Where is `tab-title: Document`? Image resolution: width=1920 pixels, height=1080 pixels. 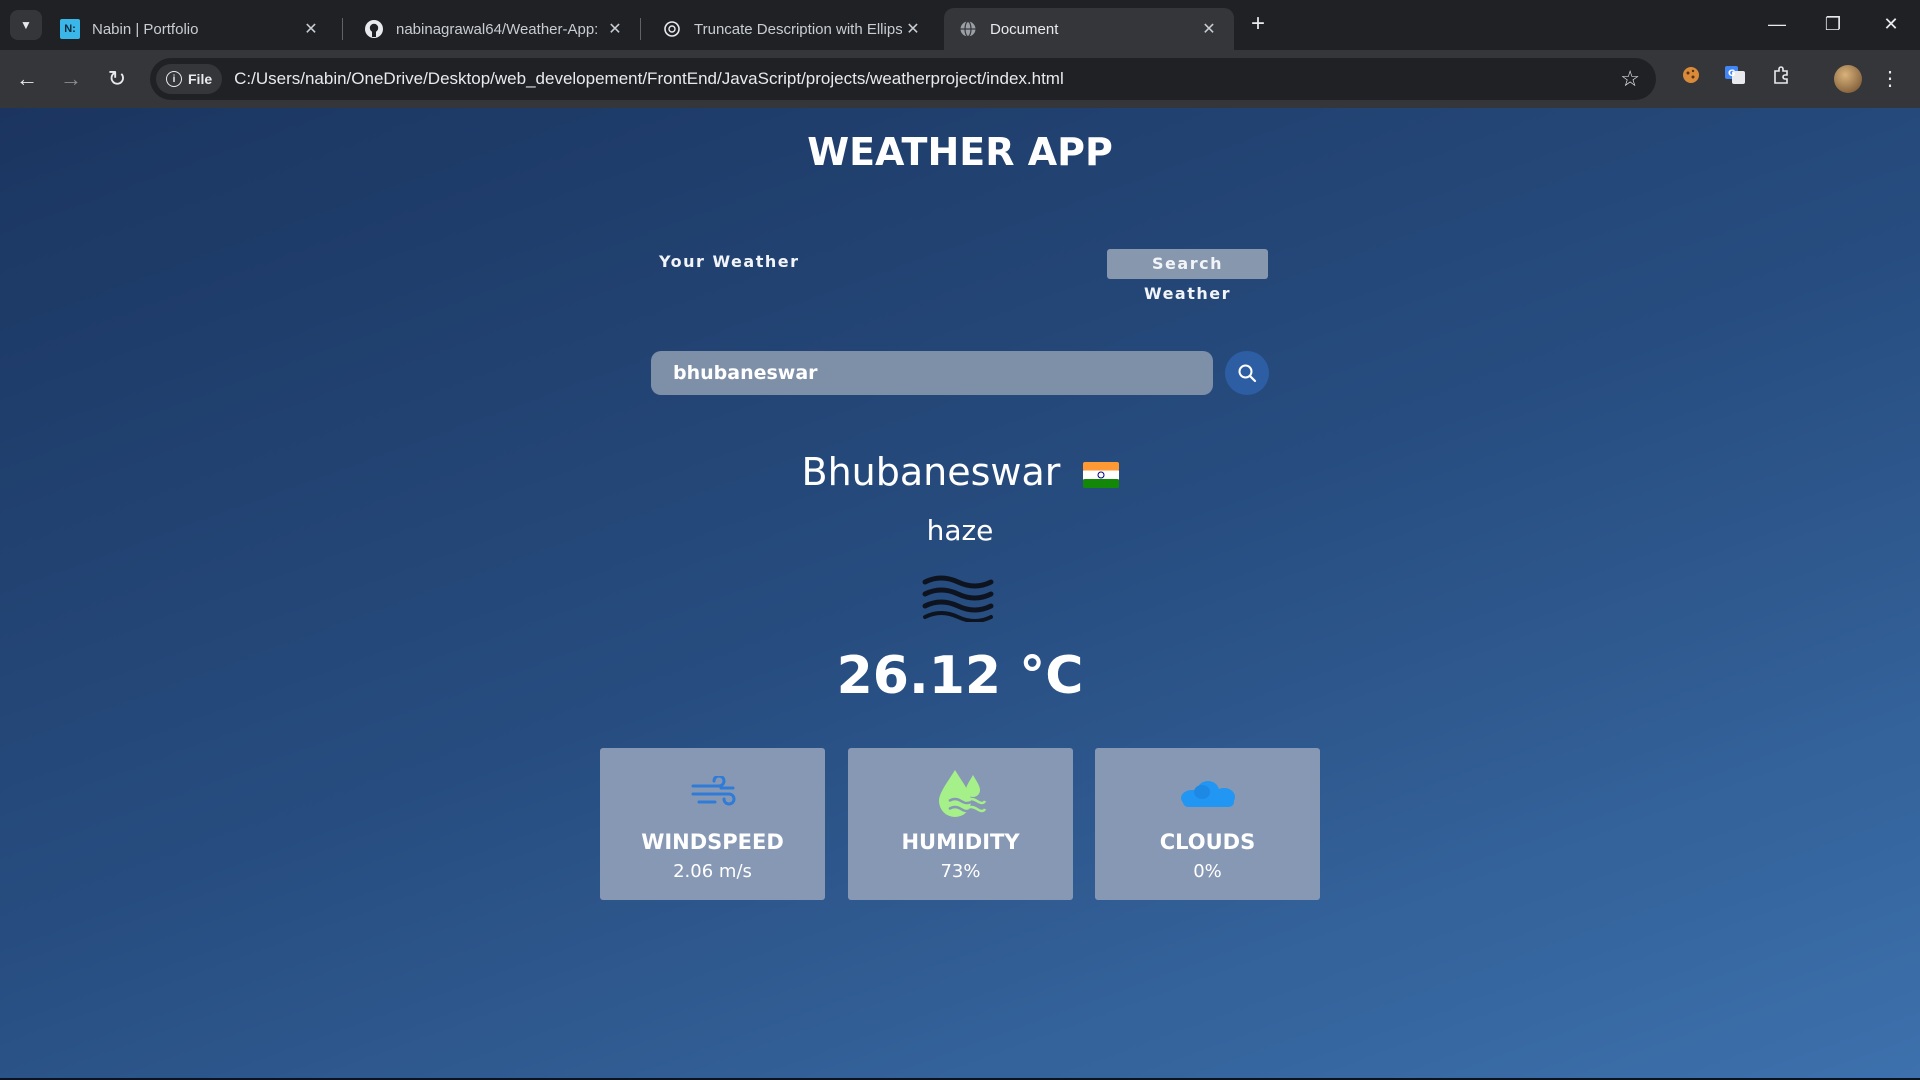
tab-title: Document is located at coordinates (1024, 29).